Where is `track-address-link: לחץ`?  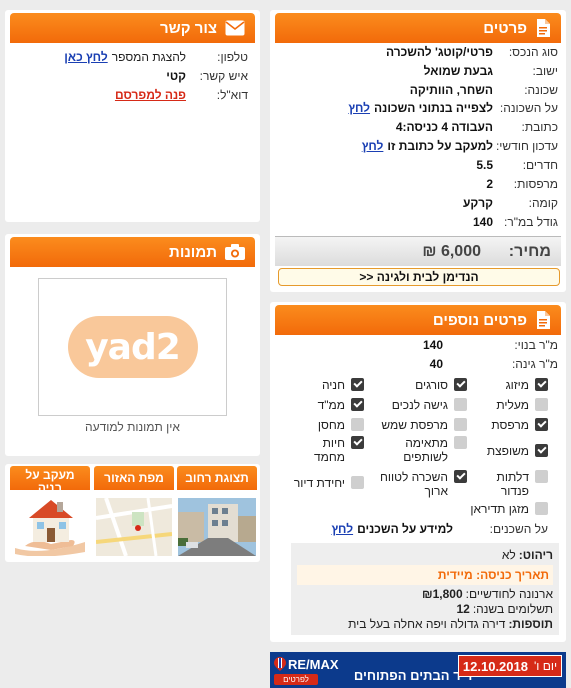 track-address-link: לחץ is located at coordinates (373, 146).